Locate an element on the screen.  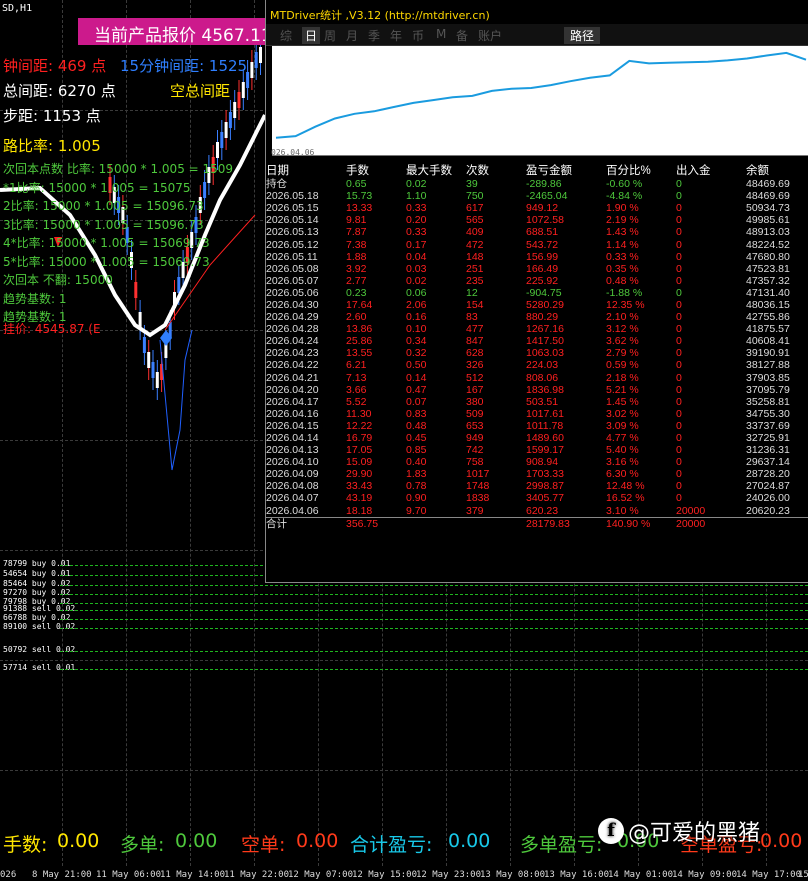
table-cell: 12.48 % is located at coordinates (625, 486).